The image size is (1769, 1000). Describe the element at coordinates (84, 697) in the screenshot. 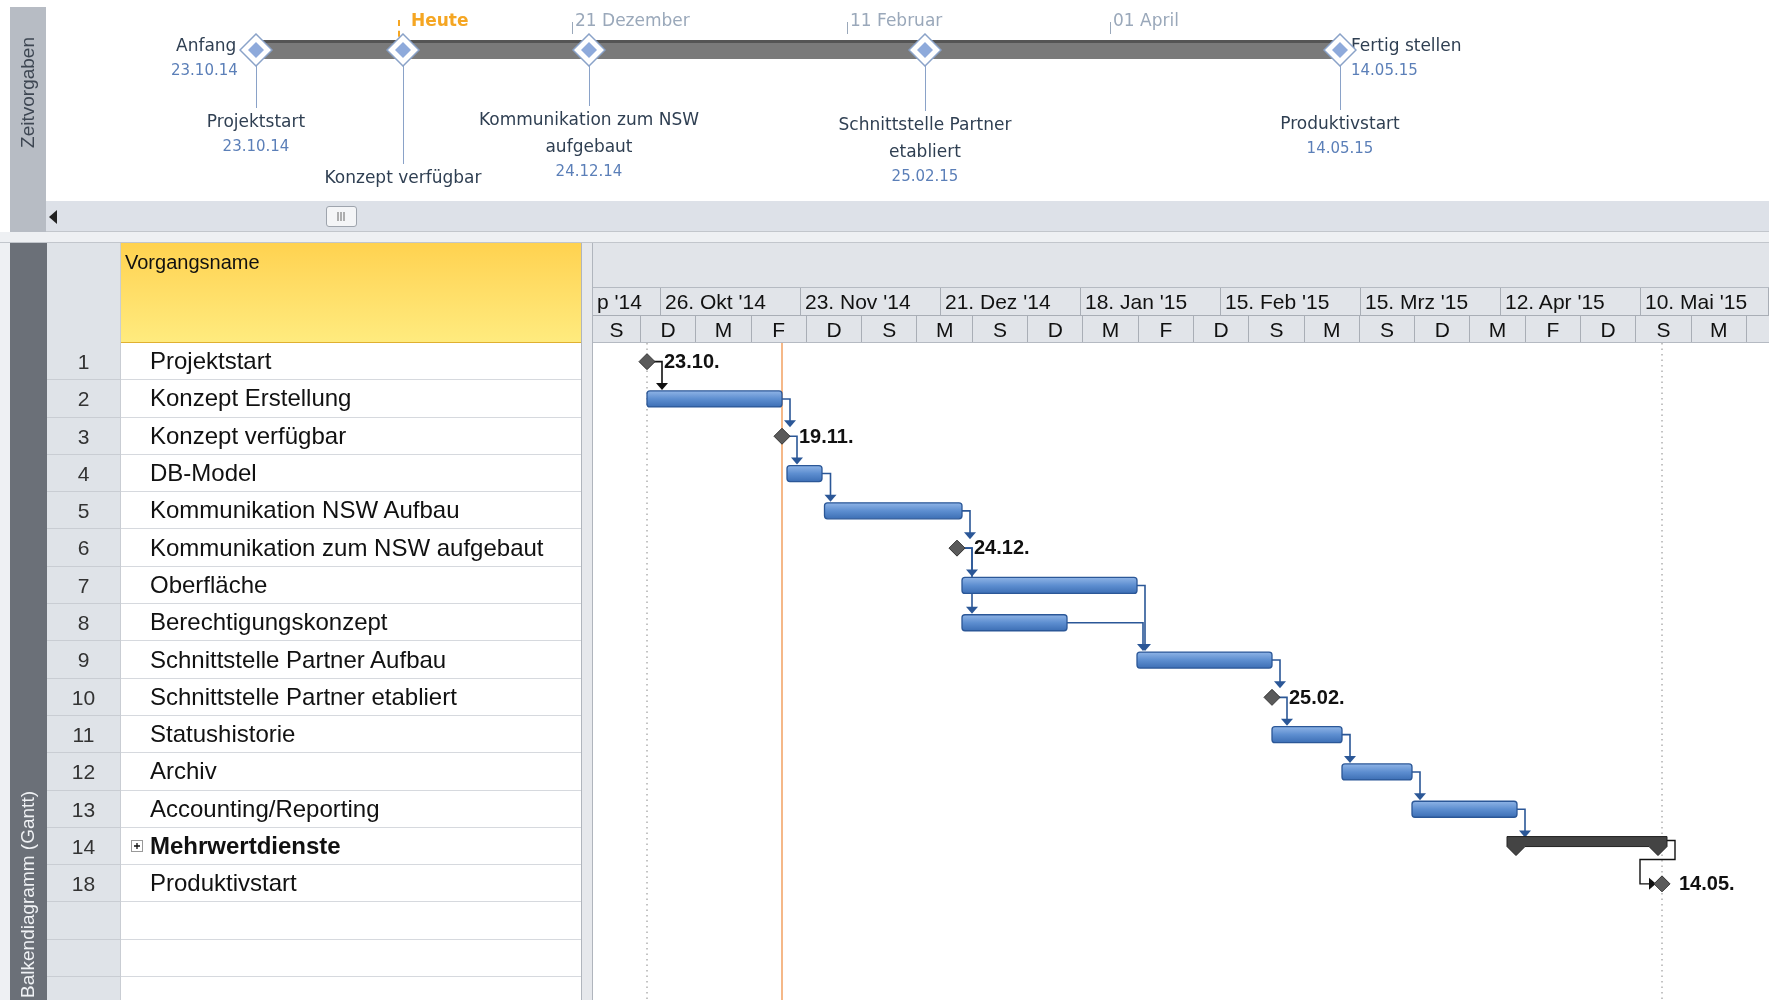

I see `row-number: 10` at that location.